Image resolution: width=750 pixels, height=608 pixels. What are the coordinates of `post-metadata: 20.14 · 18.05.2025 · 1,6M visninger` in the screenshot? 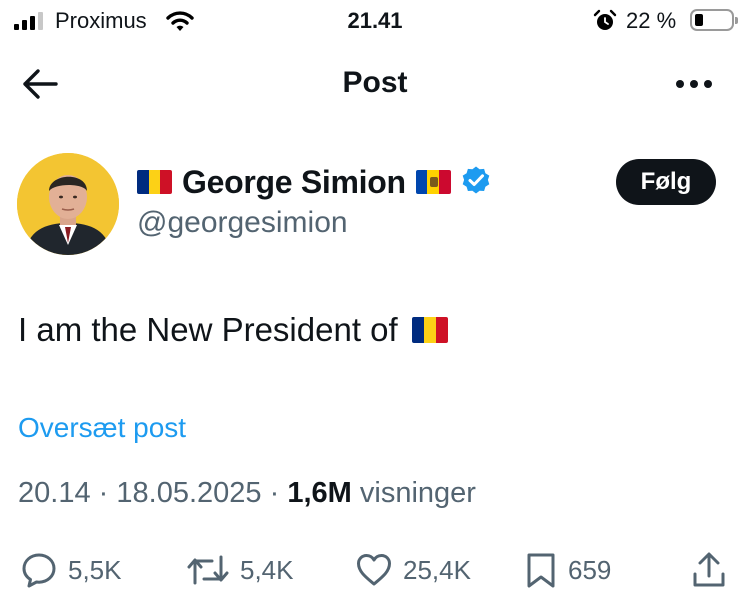 It's located at (247, 493).